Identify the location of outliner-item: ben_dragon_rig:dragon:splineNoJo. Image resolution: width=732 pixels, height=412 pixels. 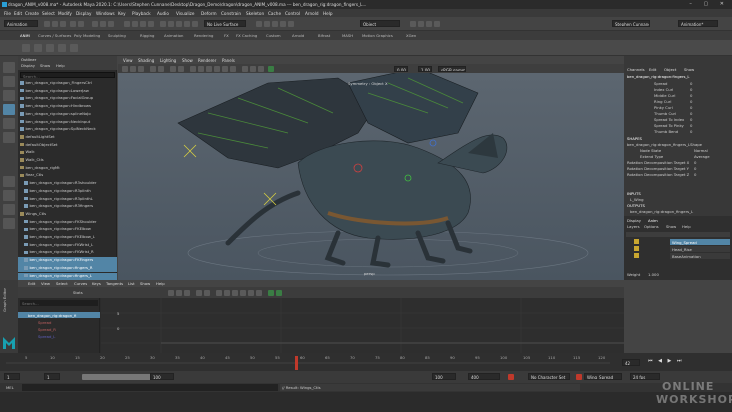
(67, 115).